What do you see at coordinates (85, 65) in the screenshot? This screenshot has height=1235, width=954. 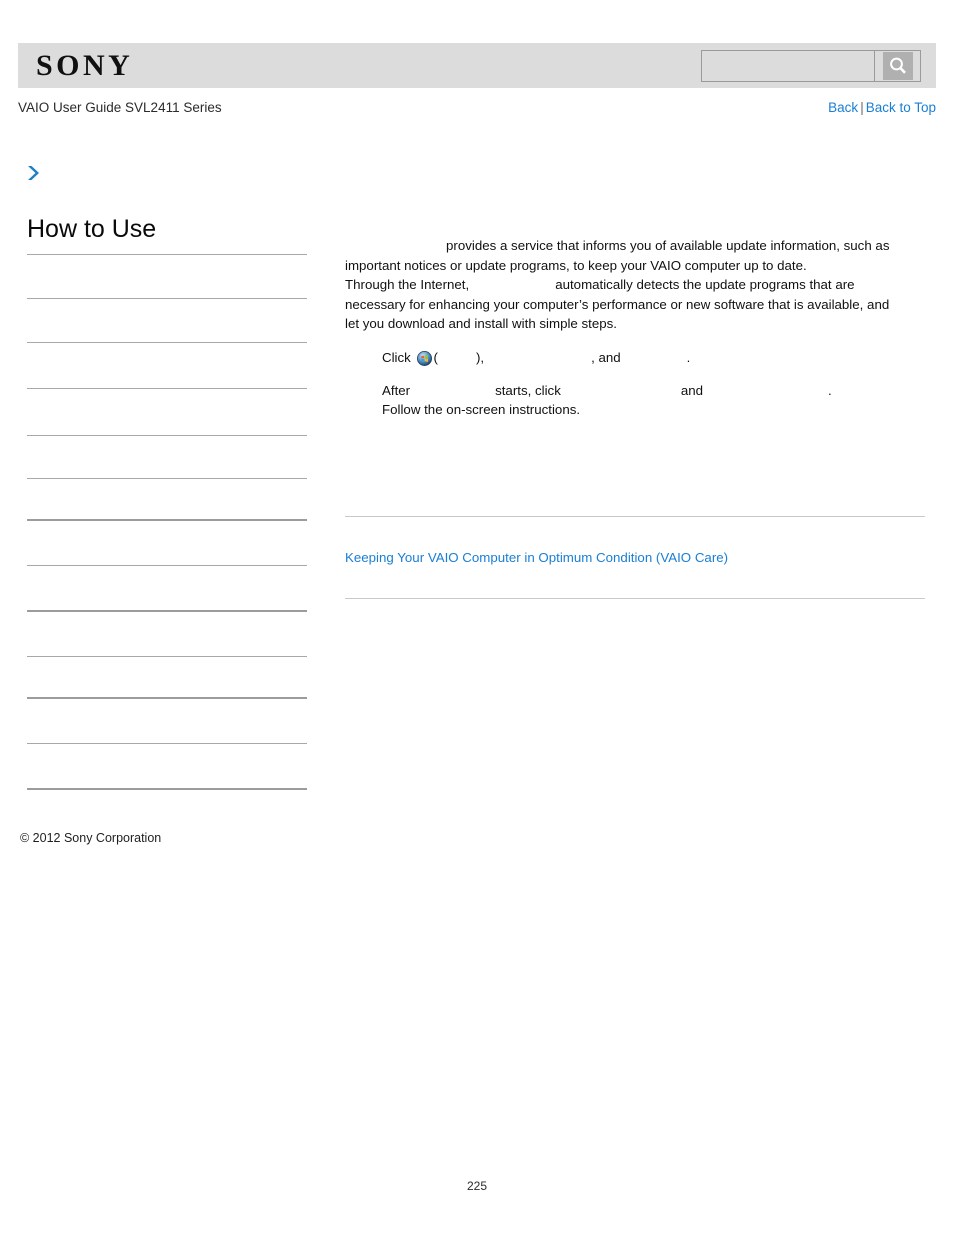 I see `sony-logo: SONY` at bounding box center [85, 65].